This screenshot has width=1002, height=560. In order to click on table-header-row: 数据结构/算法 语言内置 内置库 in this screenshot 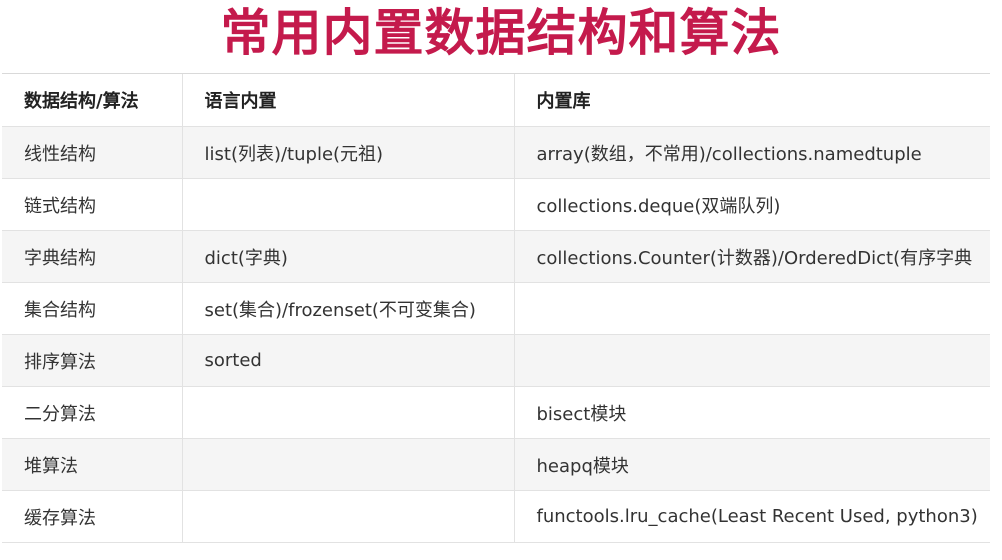, I will do `click(496, 100)`.